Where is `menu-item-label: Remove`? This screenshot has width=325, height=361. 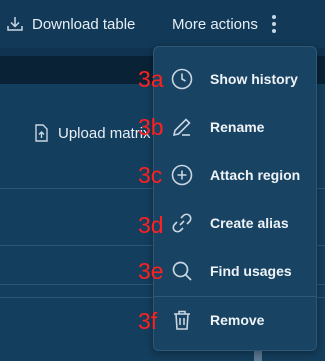
menu-item-label: Remove is located at coordinates (237, 320).